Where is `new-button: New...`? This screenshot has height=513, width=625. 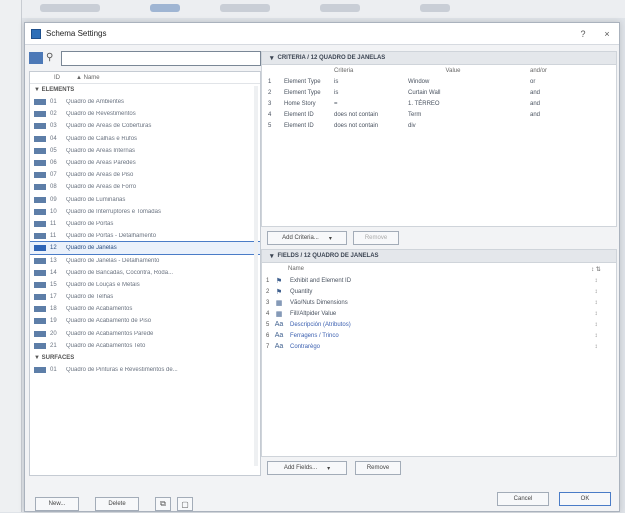
new-button: New... is located at coordinates (57, 504).